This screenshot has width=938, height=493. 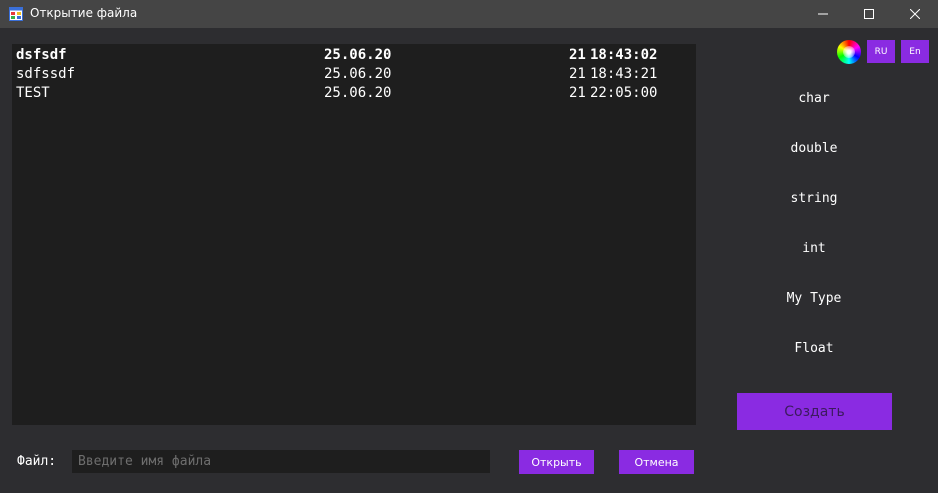 What do you see at coordinates (84, 13) in the screenshot?
I see `window-title: Открытие файла` at bounding box center [84, 13].